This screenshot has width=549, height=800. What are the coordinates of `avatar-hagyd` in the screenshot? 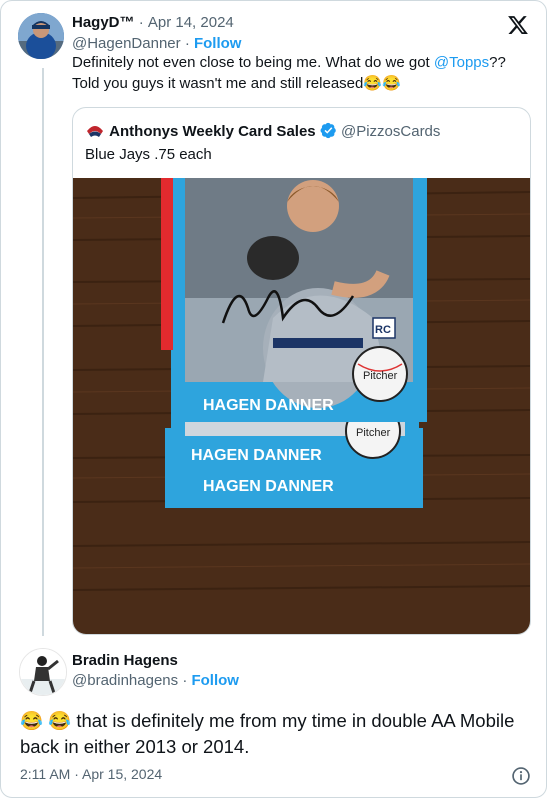 It's located at (41, 36).